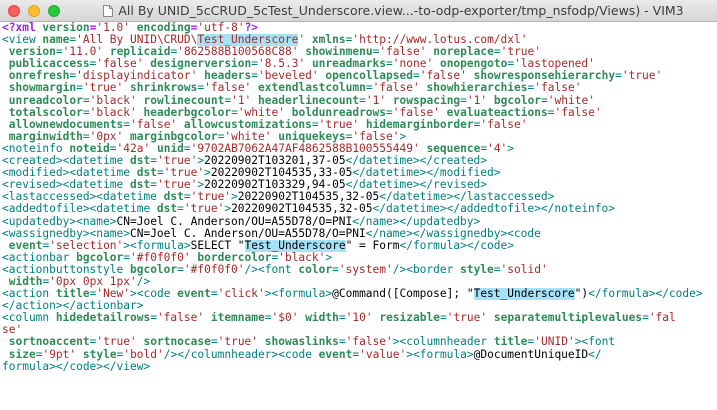 This screenshot has width=717, height=410. What do you see at coordinates (247, 124) in the screenshot?
I see `code-token: allowcustomizations` at bounding box center [247, 124].